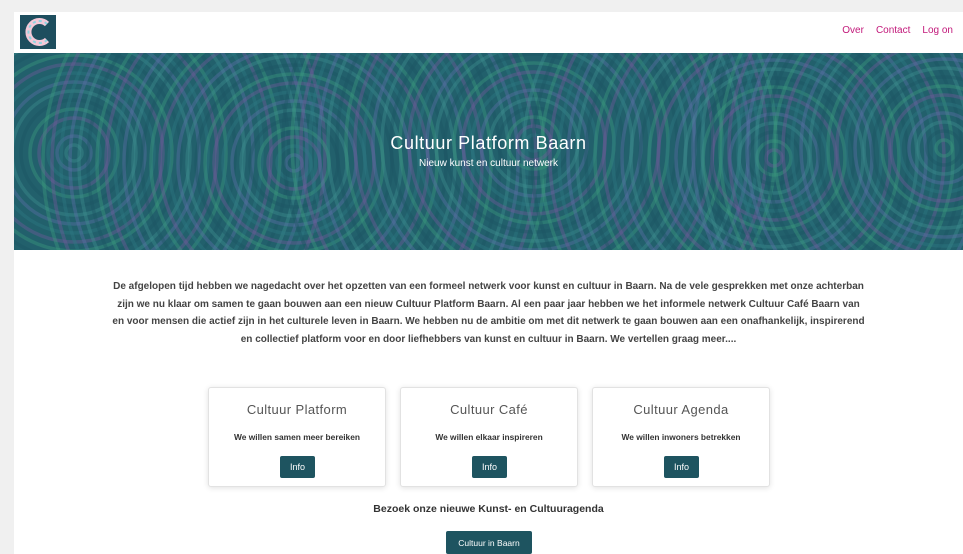  What do you see at coordinates (488, 32) in the screenshot?
I see `header: Over Contact Log on` at bounding box center [488, 32].